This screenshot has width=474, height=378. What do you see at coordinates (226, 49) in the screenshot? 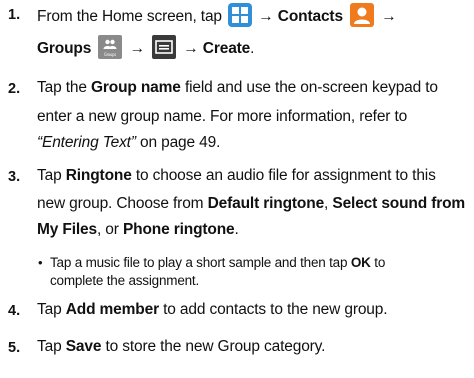
I see `create-label: Create` at bounding box center [226, 49].